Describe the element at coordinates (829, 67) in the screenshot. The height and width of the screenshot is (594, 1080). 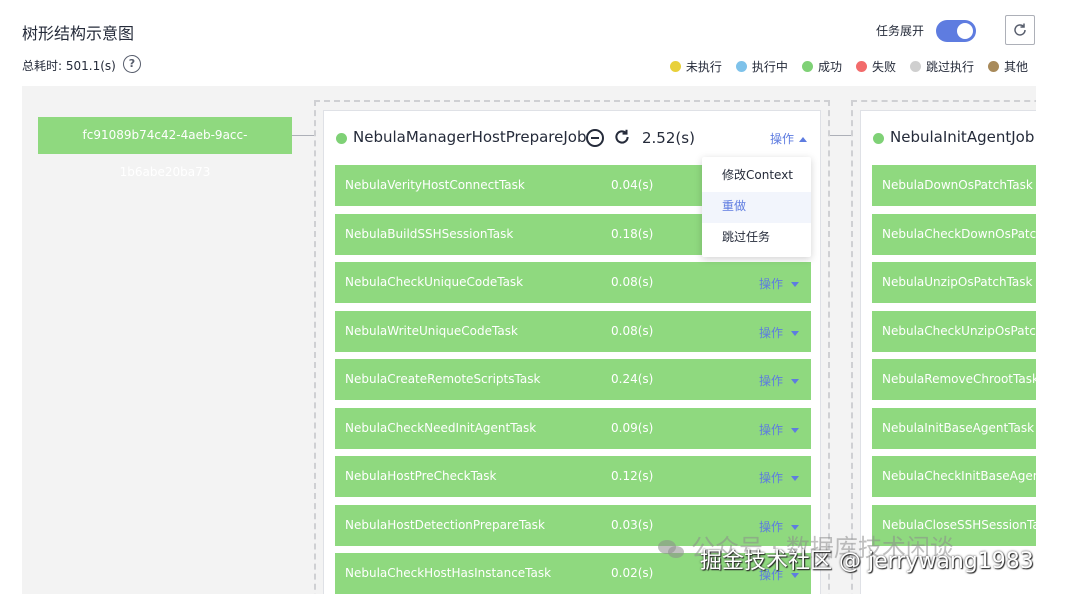
I see `legend-label: 成功` at that location.